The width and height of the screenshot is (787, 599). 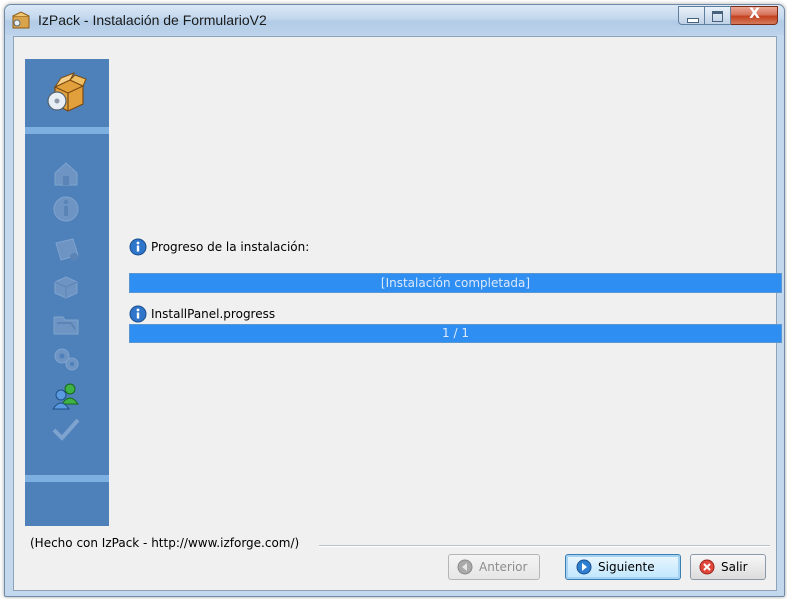 I want to click on pack-progress-label: InstallPanel.progress, so click(x=213, y=314).